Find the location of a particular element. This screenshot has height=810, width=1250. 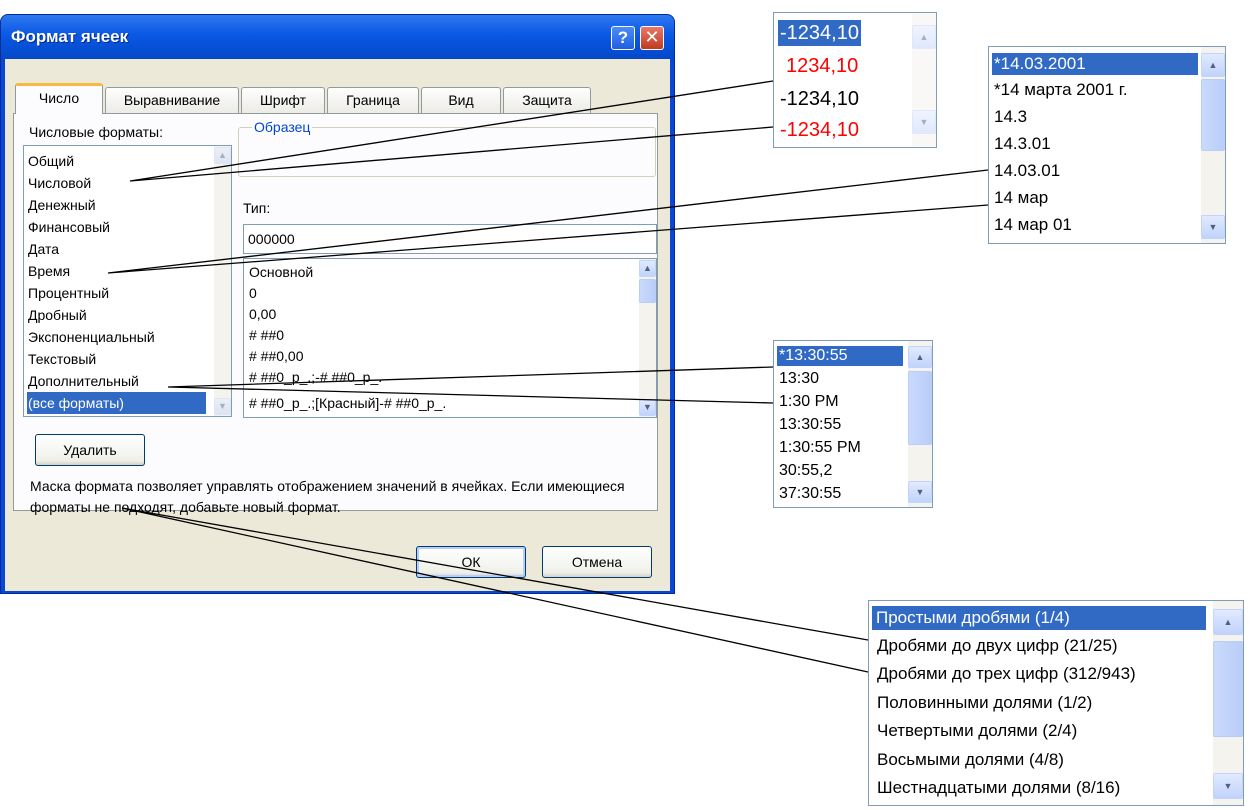

format-code-item: # ##0_р_.;[Красный]-# ##0_р_. is located at coordinates (347, 403).